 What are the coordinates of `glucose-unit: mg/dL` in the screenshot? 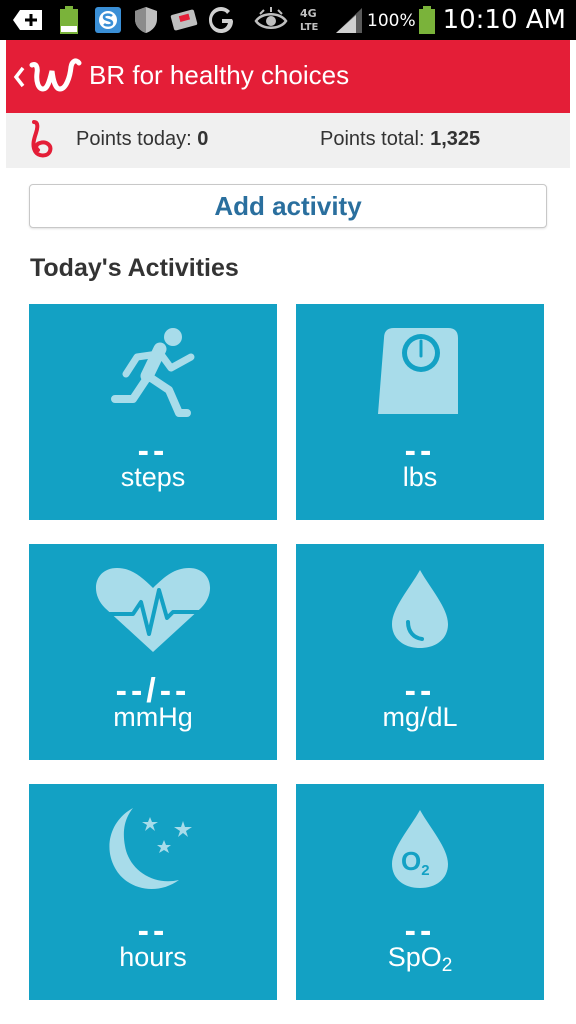 It's located at (420, 717).